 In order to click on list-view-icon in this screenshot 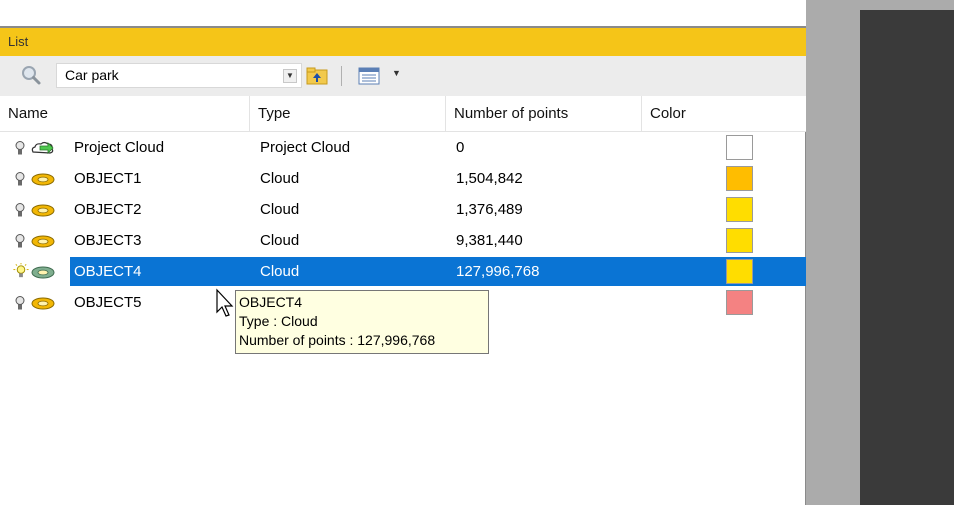, I will do `click(369, 76)`.